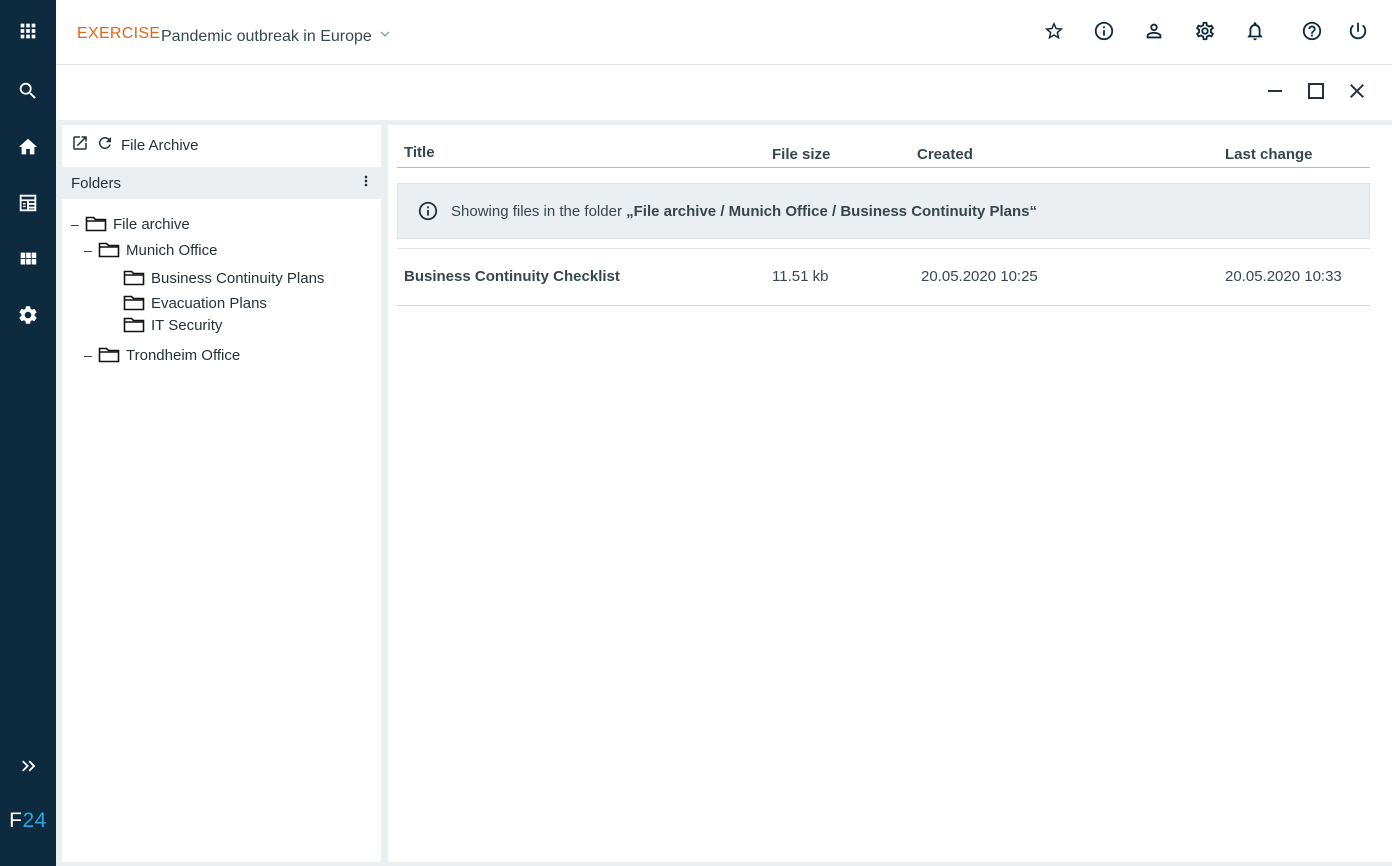  I want to click on table-header: Title File size Created Last change, so click(883, 146).